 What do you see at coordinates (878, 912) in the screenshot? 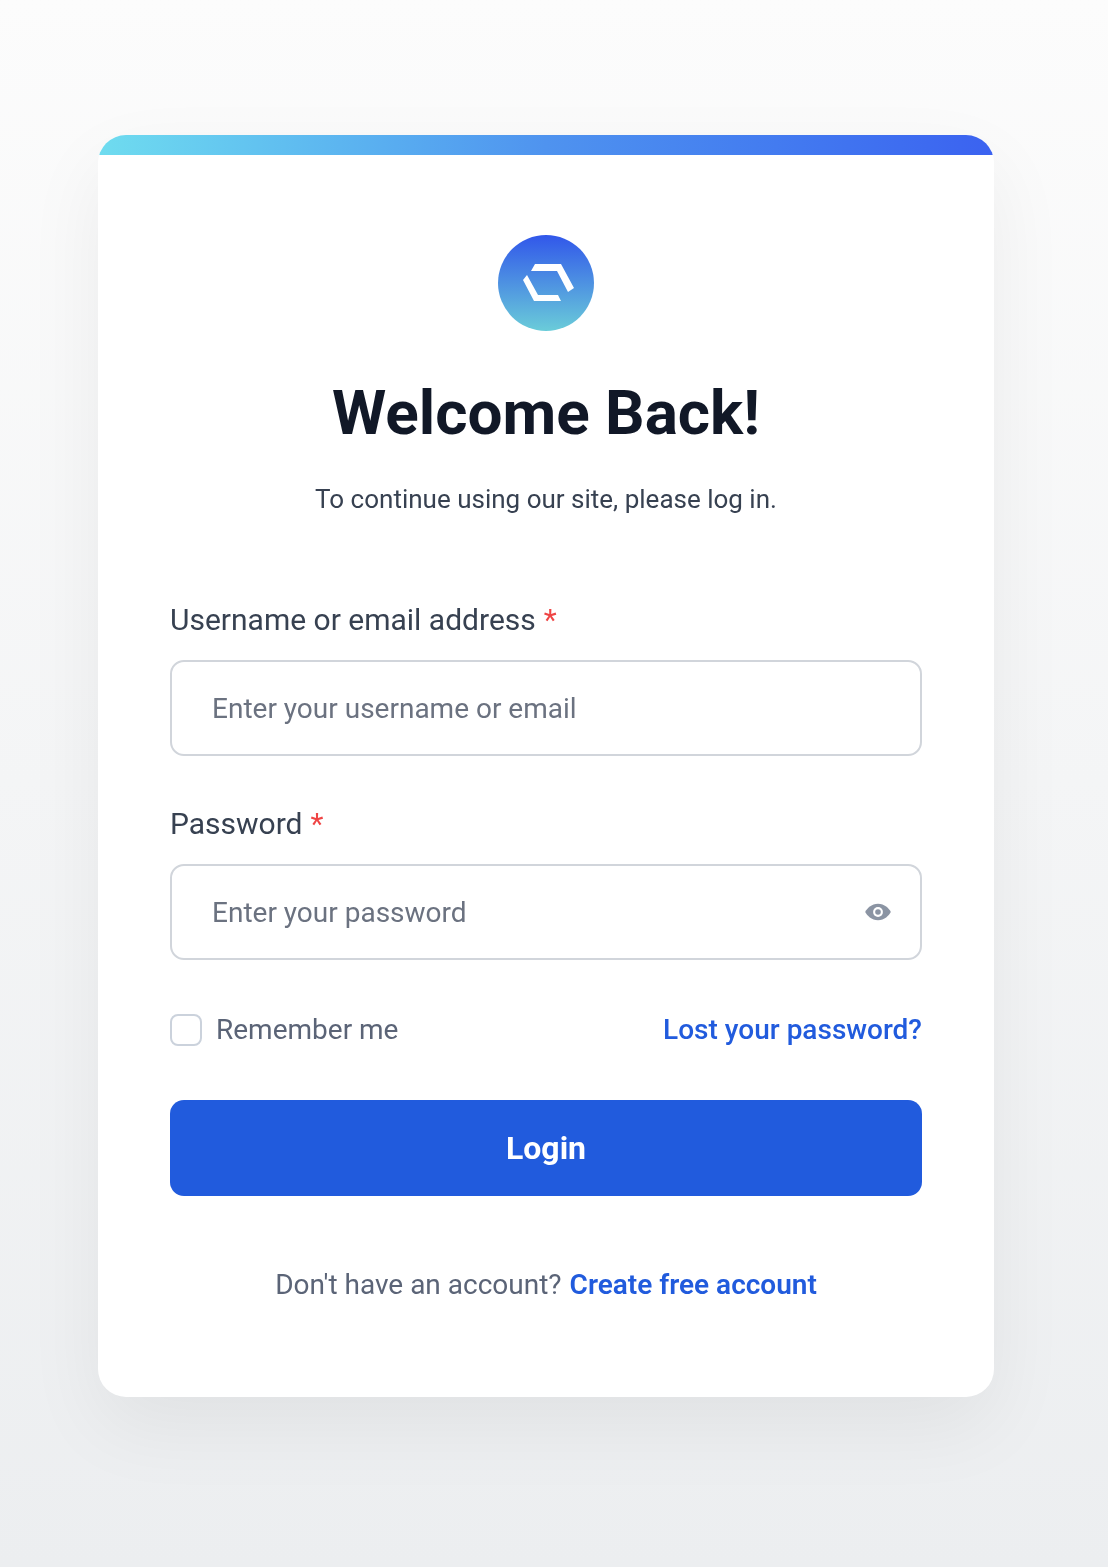
I see `eye-icon` at bounding box center [878, 912].